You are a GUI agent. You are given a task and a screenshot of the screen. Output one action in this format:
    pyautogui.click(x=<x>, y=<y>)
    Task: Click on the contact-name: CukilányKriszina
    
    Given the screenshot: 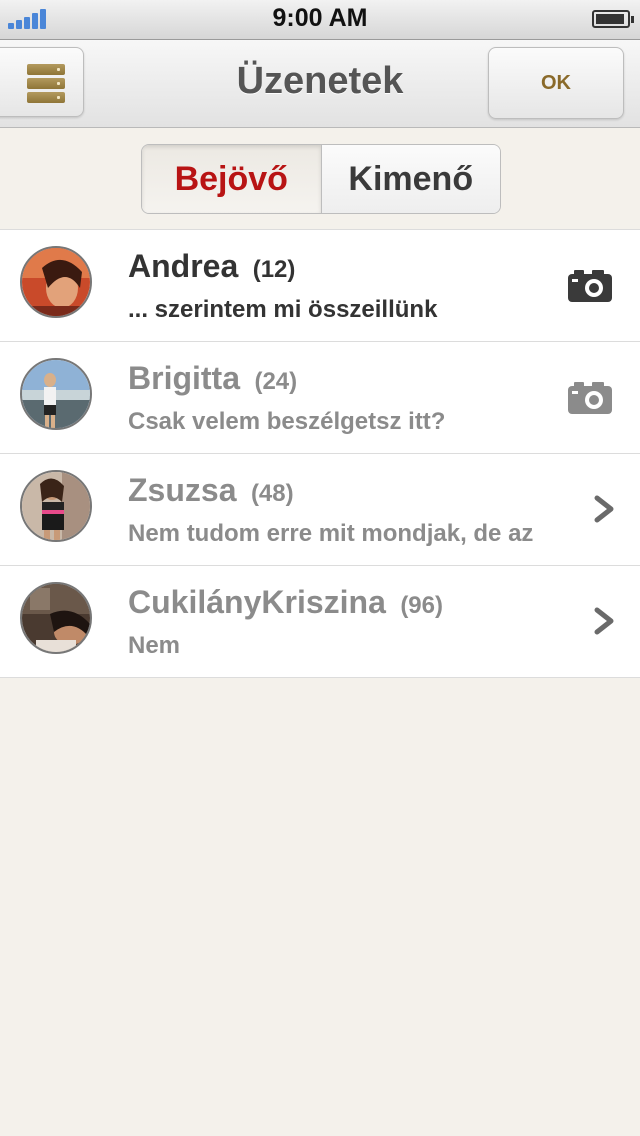 What is the action you would take?
    pyautogui.click(x=257, y=602)
    